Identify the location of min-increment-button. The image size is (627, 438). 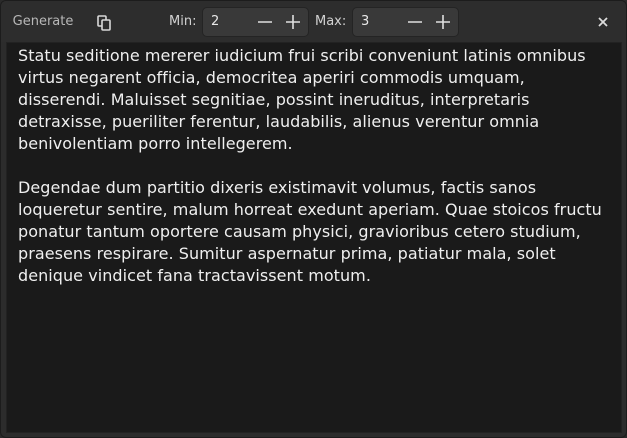
(293, 22).